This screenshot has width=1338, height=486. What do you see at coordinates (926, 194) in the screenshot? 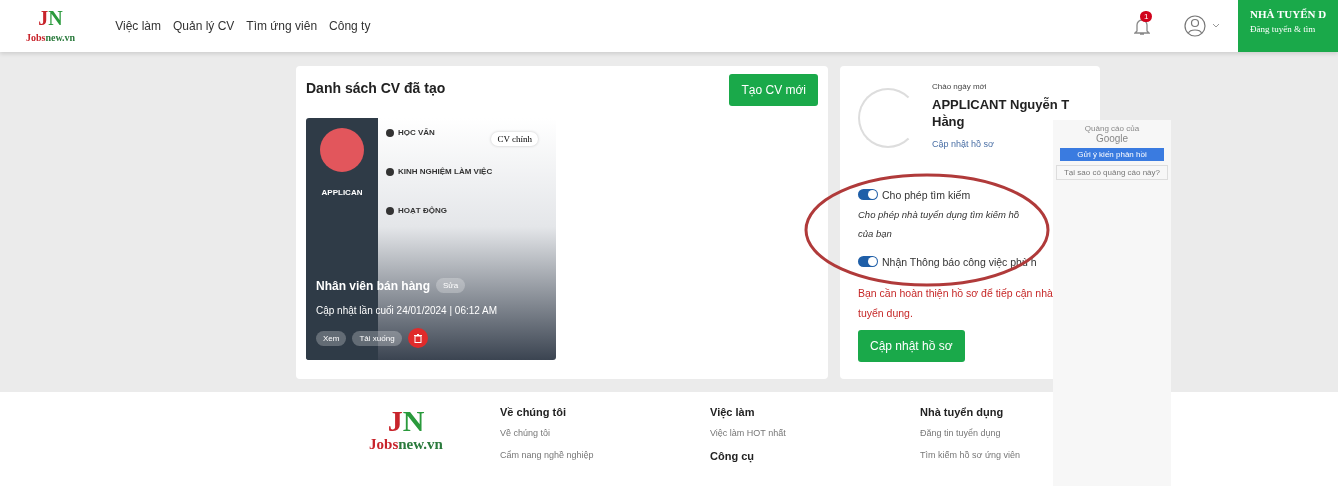
I see `toggle-label: Cho phép tìm kiếm` at bounding box center [926, 194].